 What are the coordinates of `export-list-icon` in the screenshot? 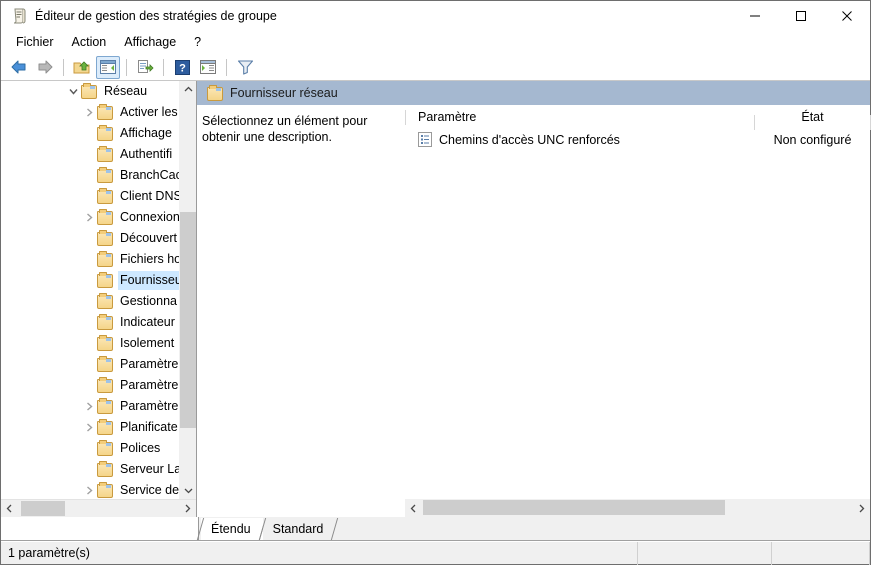 It's located at (145, 67).